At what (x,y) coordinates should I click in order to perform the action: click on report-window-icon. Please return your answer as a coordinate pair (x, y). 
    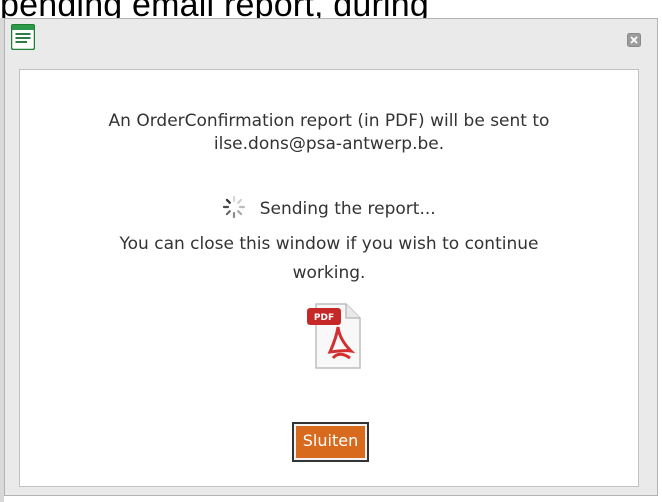
    Looking at the image, I should click on (23, 37).